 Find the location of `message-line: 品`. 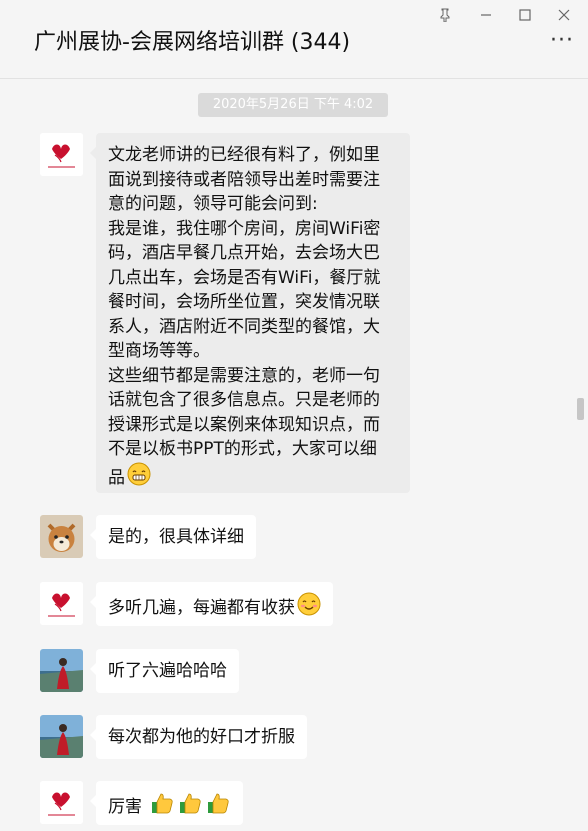

message-line: 品 is located at coordinates (253, 478).